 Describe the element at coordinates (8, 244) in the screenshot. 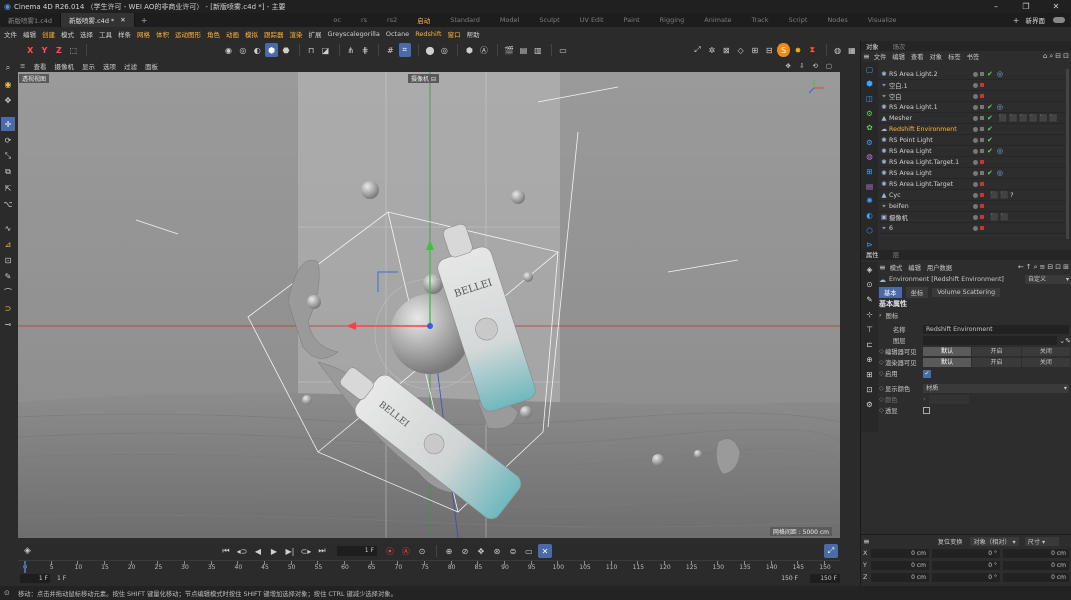

I see `spline-tool-icon: ⊿` at that location.